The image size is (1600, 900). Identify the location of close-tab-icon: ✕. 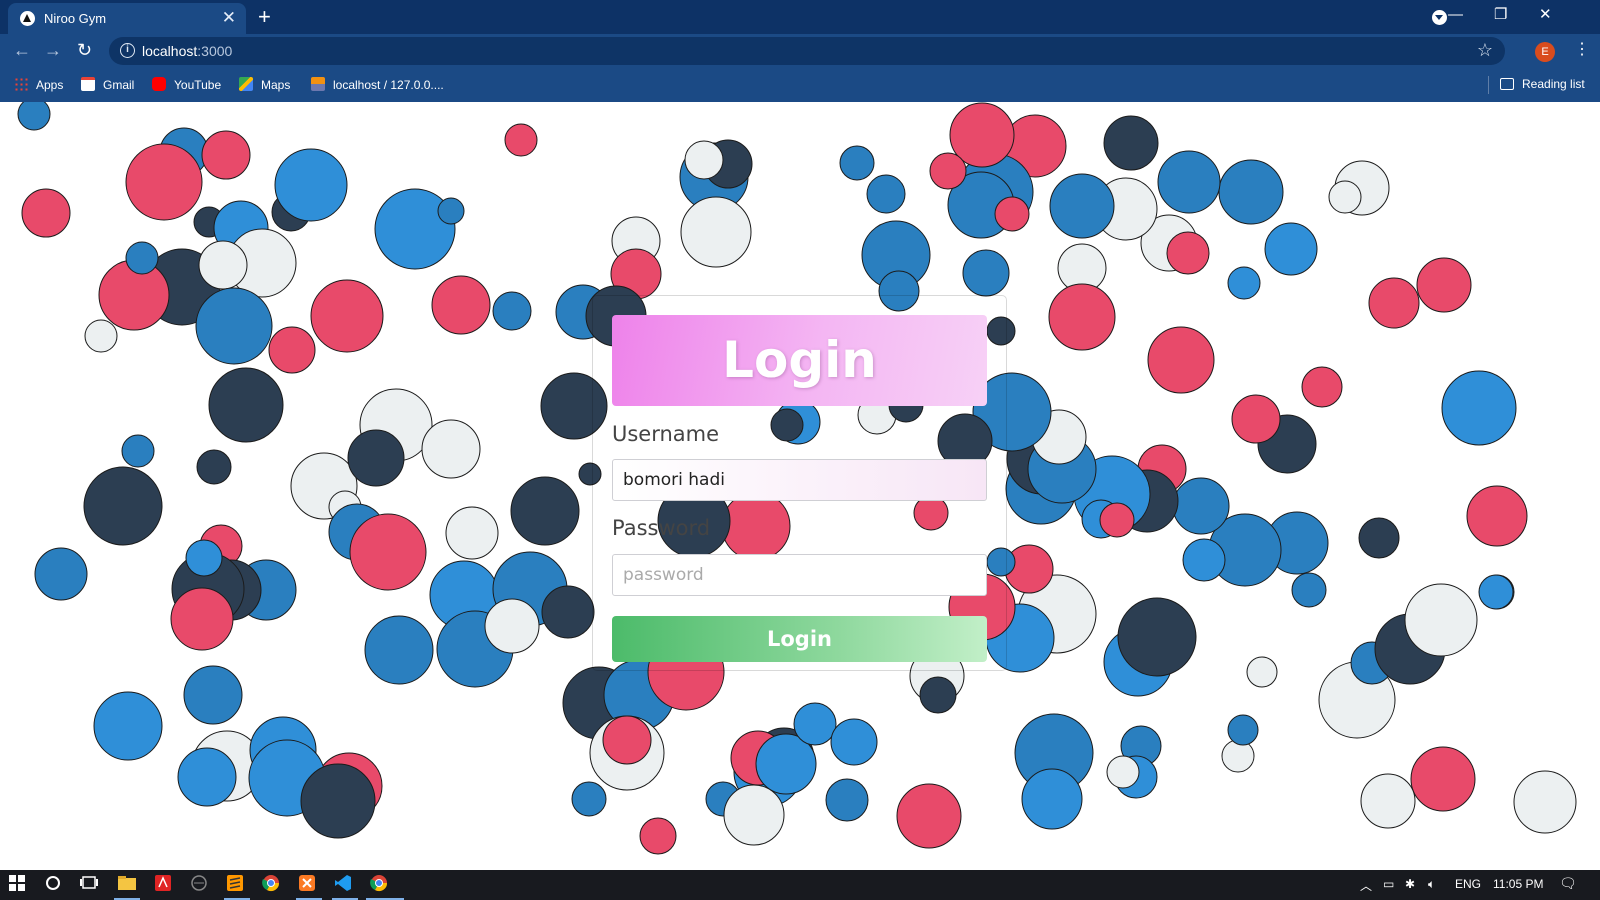
(229, 18).